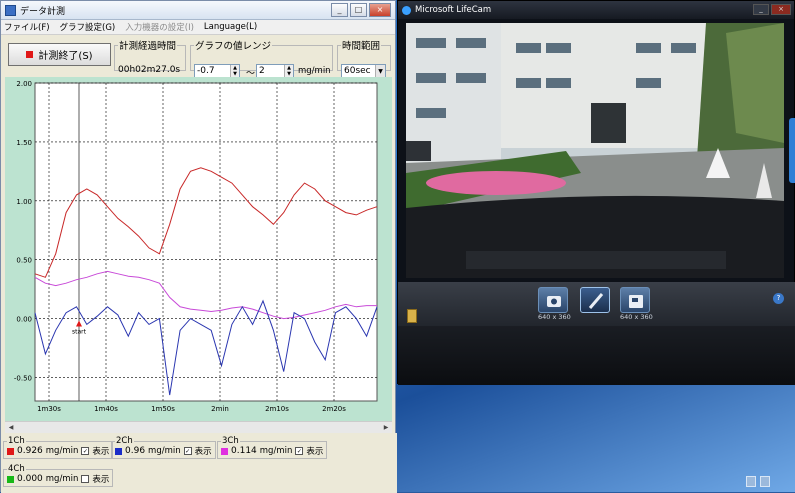  I want to click on channel-3-show-label: 表示, so click(315, 452).